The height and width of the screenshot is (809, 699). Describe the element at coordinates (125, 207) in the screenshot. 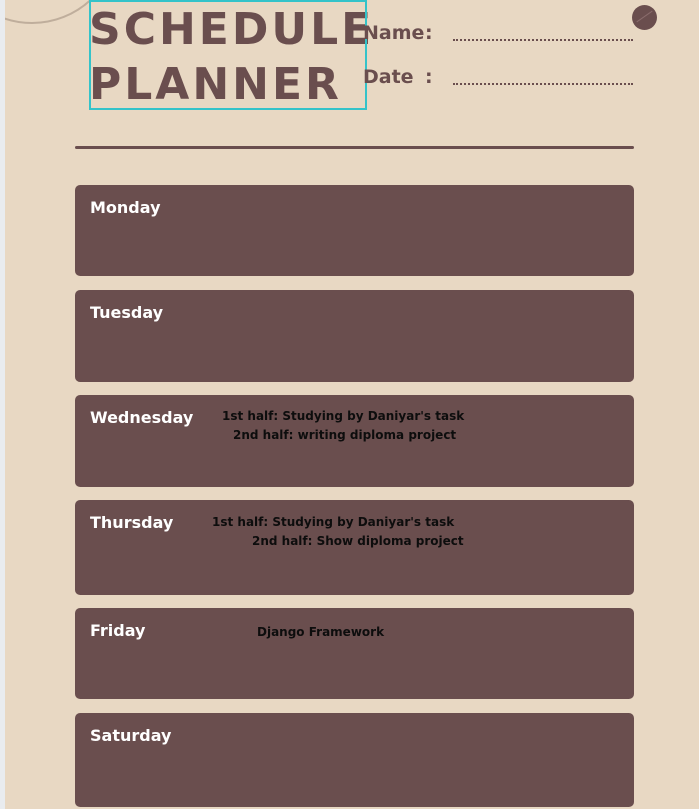

I see `day-label-monday: Monday` at that location.